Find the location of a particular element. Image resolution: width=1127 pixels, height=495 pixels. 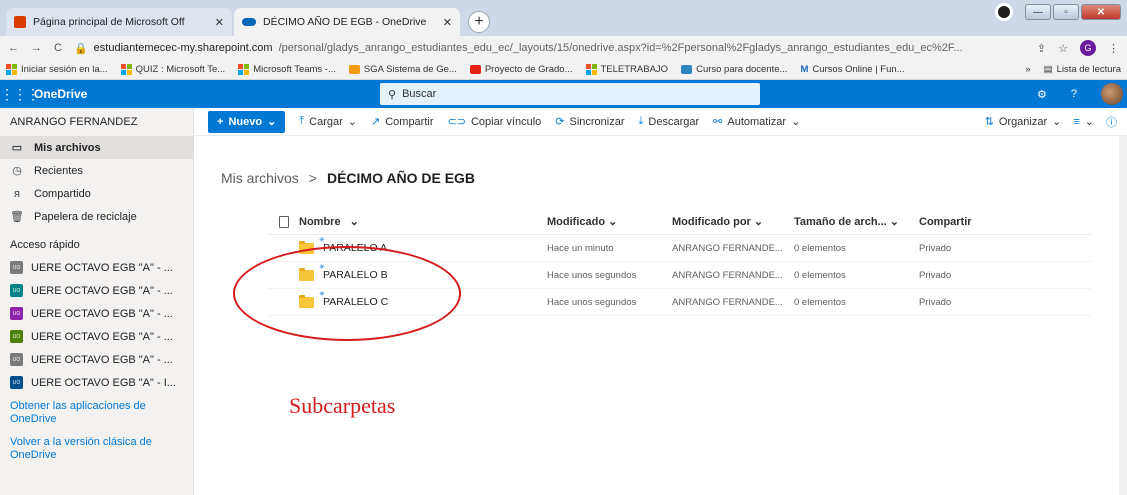

more-bookmarks: » is located at coordinates (1027, 69).